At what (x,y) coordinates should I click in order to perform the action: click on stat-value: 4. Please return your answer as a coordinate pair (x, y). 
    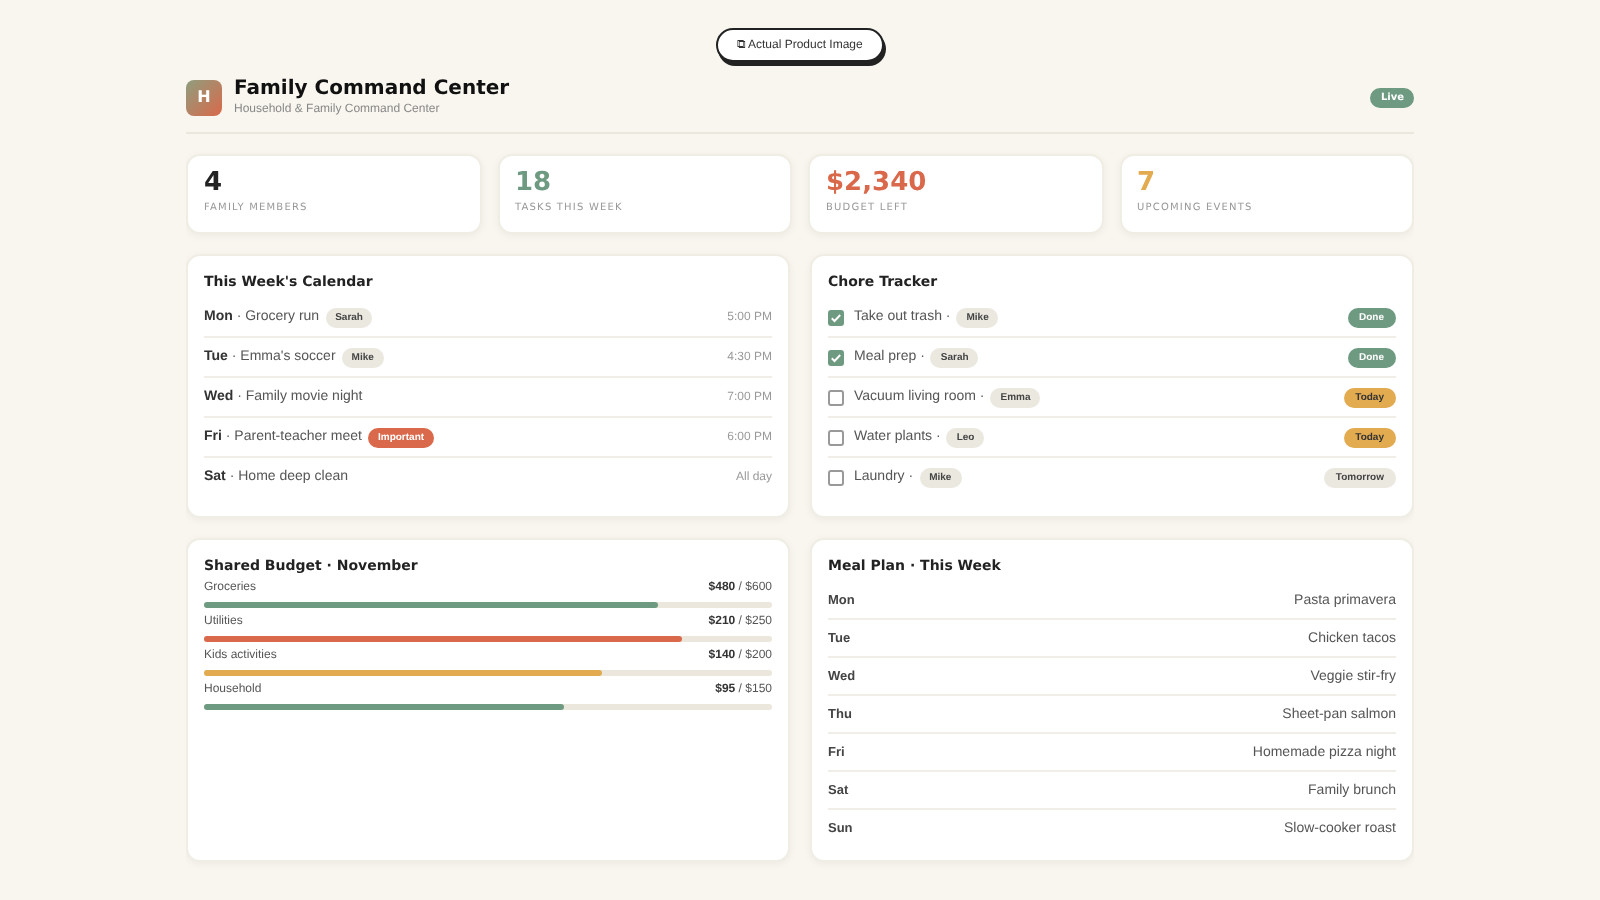
    Looking at the image, I should click on (214, 183).